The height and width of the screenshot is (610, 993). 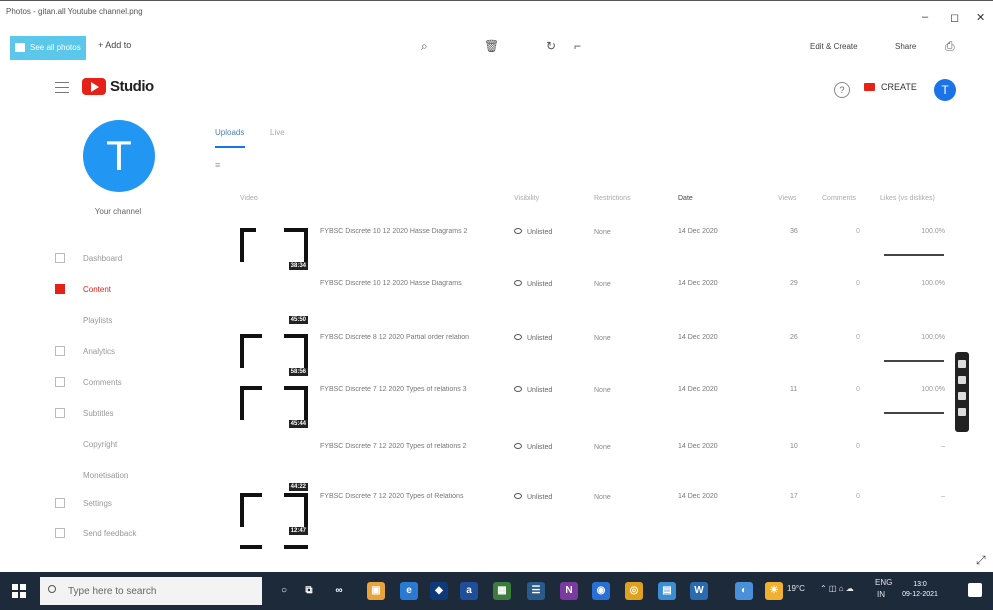 What do you see at coordinates (794, 446) in the screenshot?
I see `views-value: 10` at bounding box center [794, 446].